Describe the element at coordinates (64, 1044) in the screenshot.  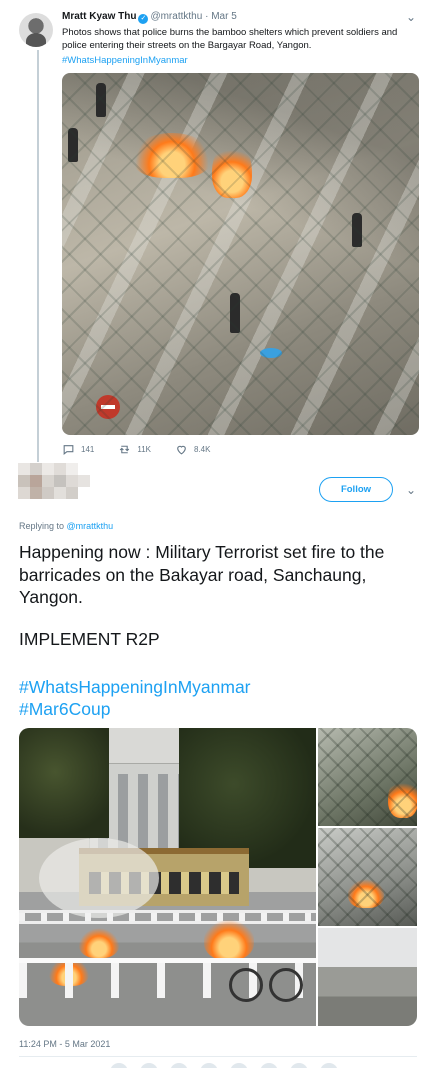
I see `tweet-timestamp: 11:24 PM - 5 Mar 2021` at that location.